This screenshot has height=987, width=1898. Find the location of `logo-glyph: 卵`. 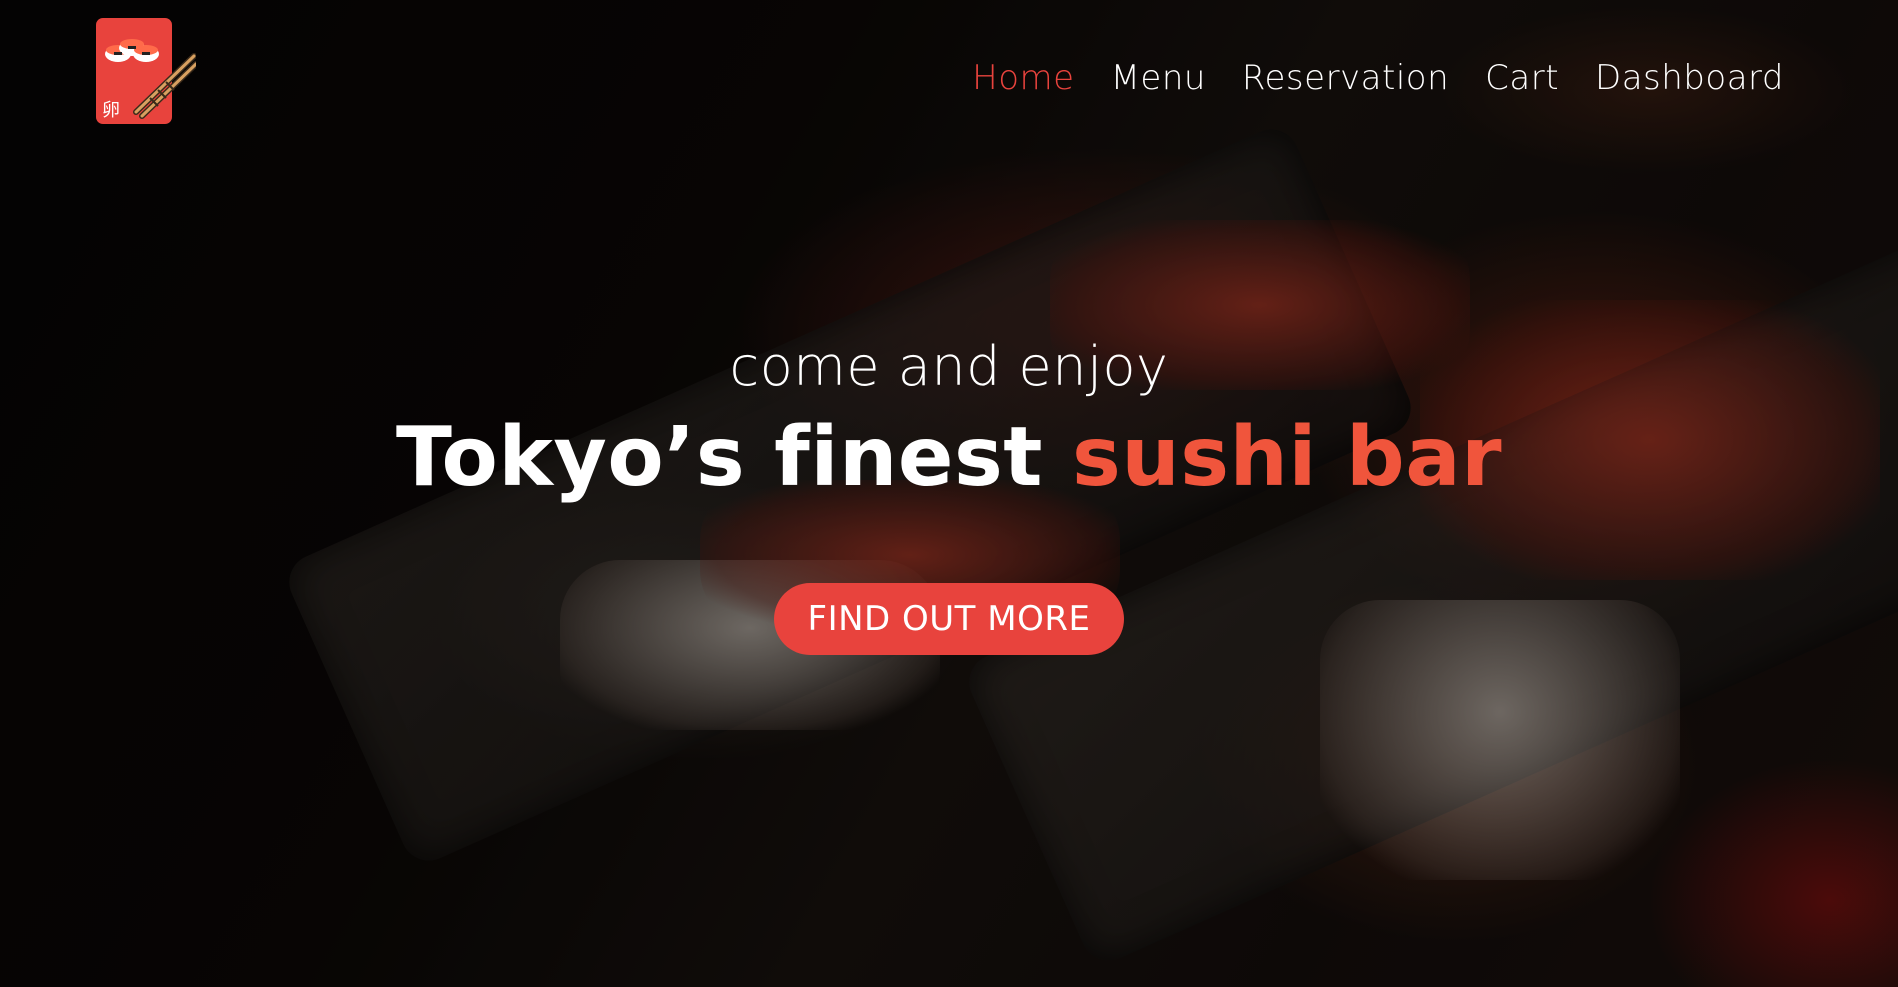

logo-glyph: 卵 is located at coordinates (111, 110).